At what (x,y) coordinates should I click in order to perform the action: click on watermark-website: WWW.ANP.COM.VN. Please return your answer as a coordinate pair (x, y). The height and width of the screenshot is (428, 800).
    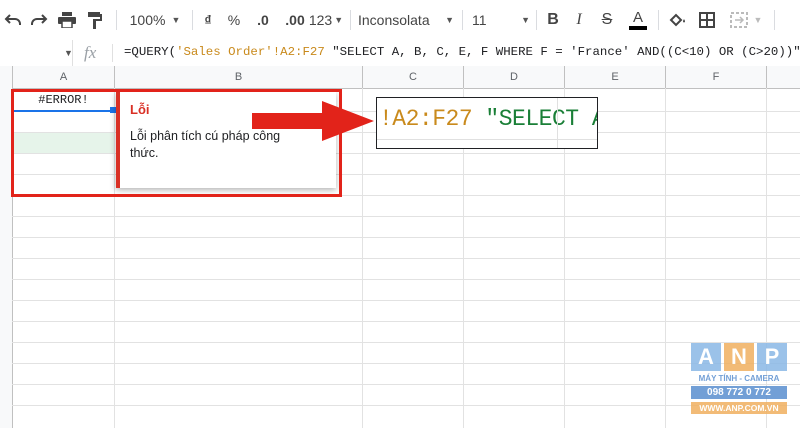
    Looking at the image, I should click on (739, 408).